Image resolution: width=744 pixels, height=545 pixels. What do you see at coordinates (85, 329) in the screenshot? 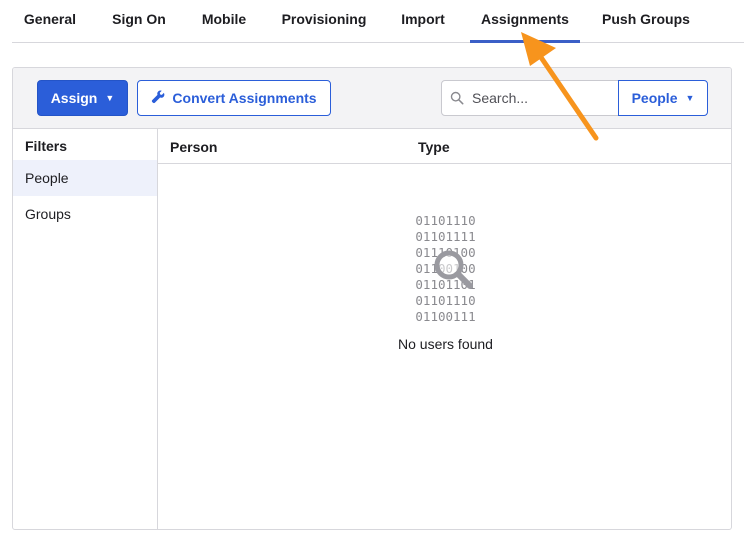
I see `filters-sidebar: Filters People Groups` at bounding box center [85, 329].